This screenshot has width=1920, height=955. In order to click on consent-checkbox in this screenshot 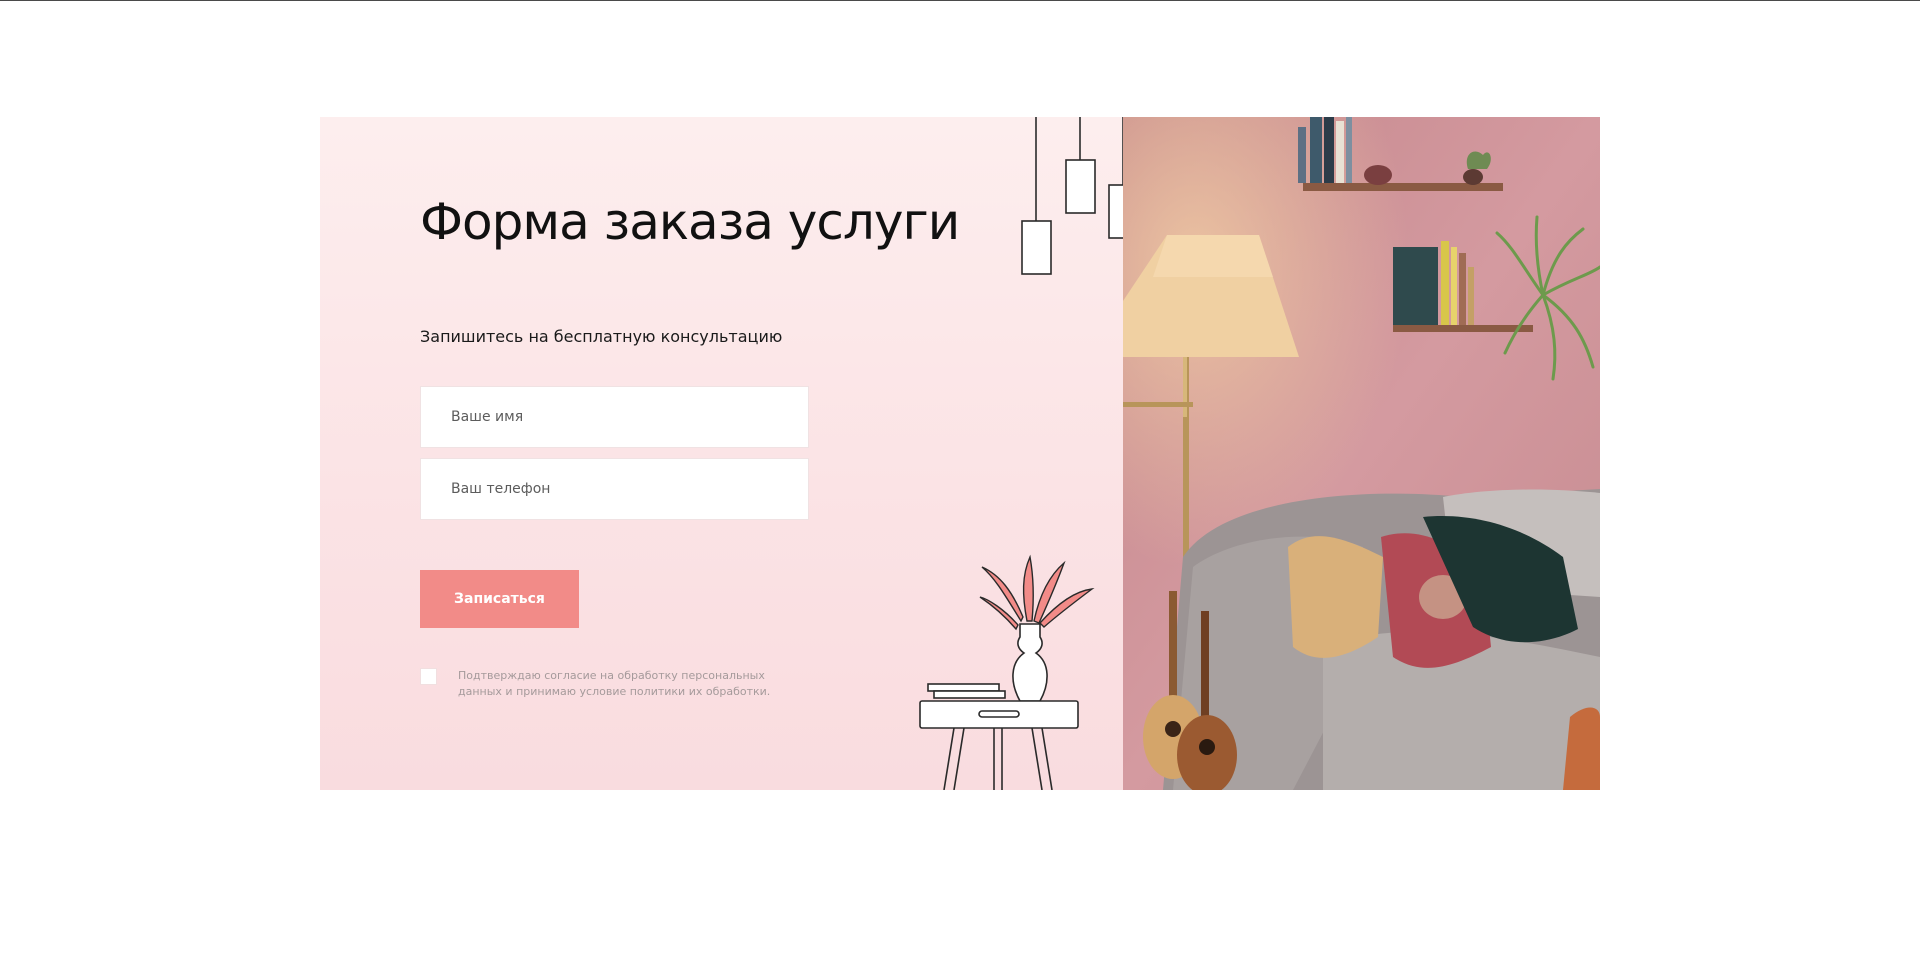, I will do `click(428, 676)`.